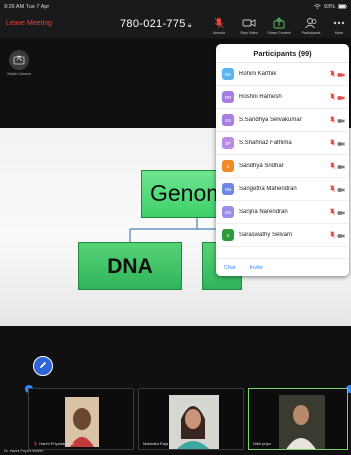  I want to click on meeting-id: 780-021-775 🔒︎, so click(156, 24).